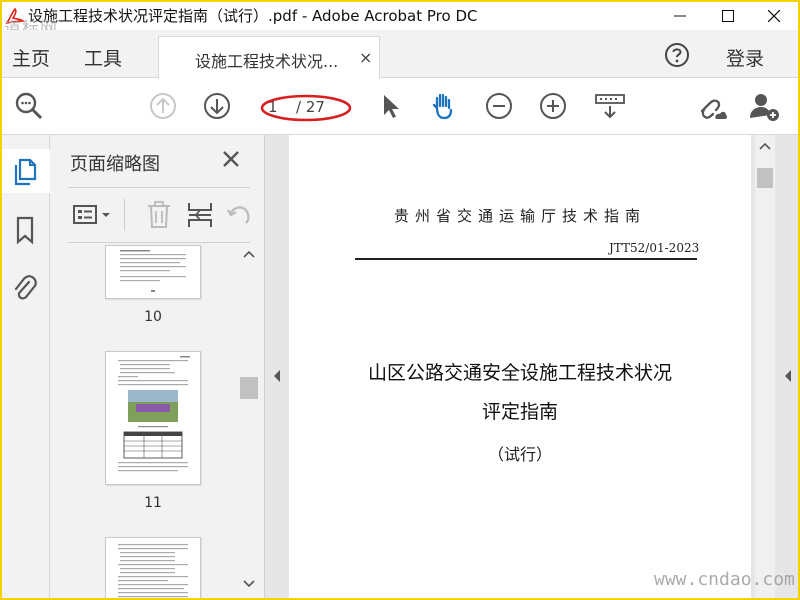  Describe the element at coordinates (745, 57) in the screenshot. I see `login-button: 登录` at that location.